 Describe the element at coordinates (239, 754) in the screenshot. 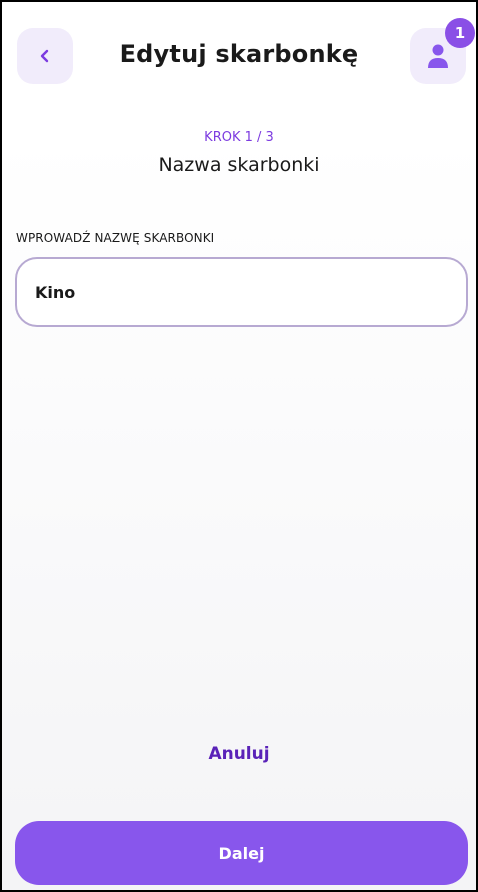

I see `cancel-link: Anuluj` at that location.